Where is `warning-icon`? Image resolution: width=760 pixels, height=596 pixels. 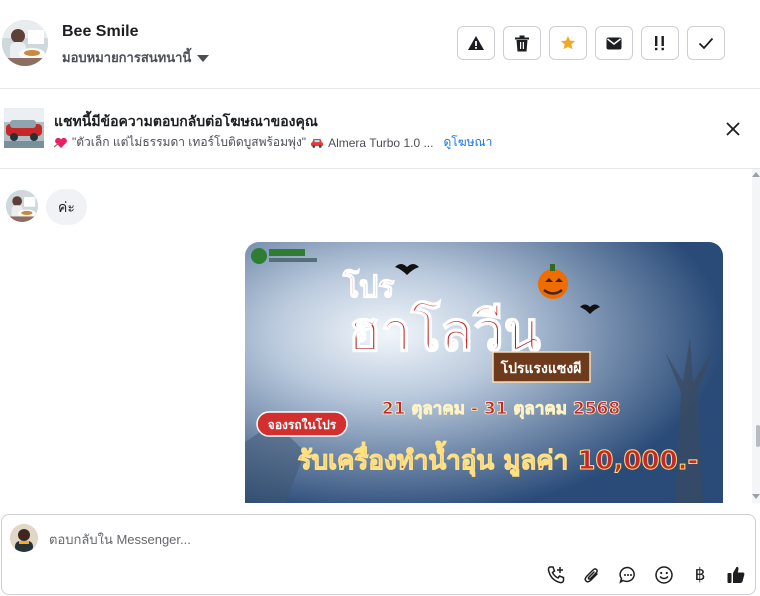 warning-icon is located at coordinates (476, 43).